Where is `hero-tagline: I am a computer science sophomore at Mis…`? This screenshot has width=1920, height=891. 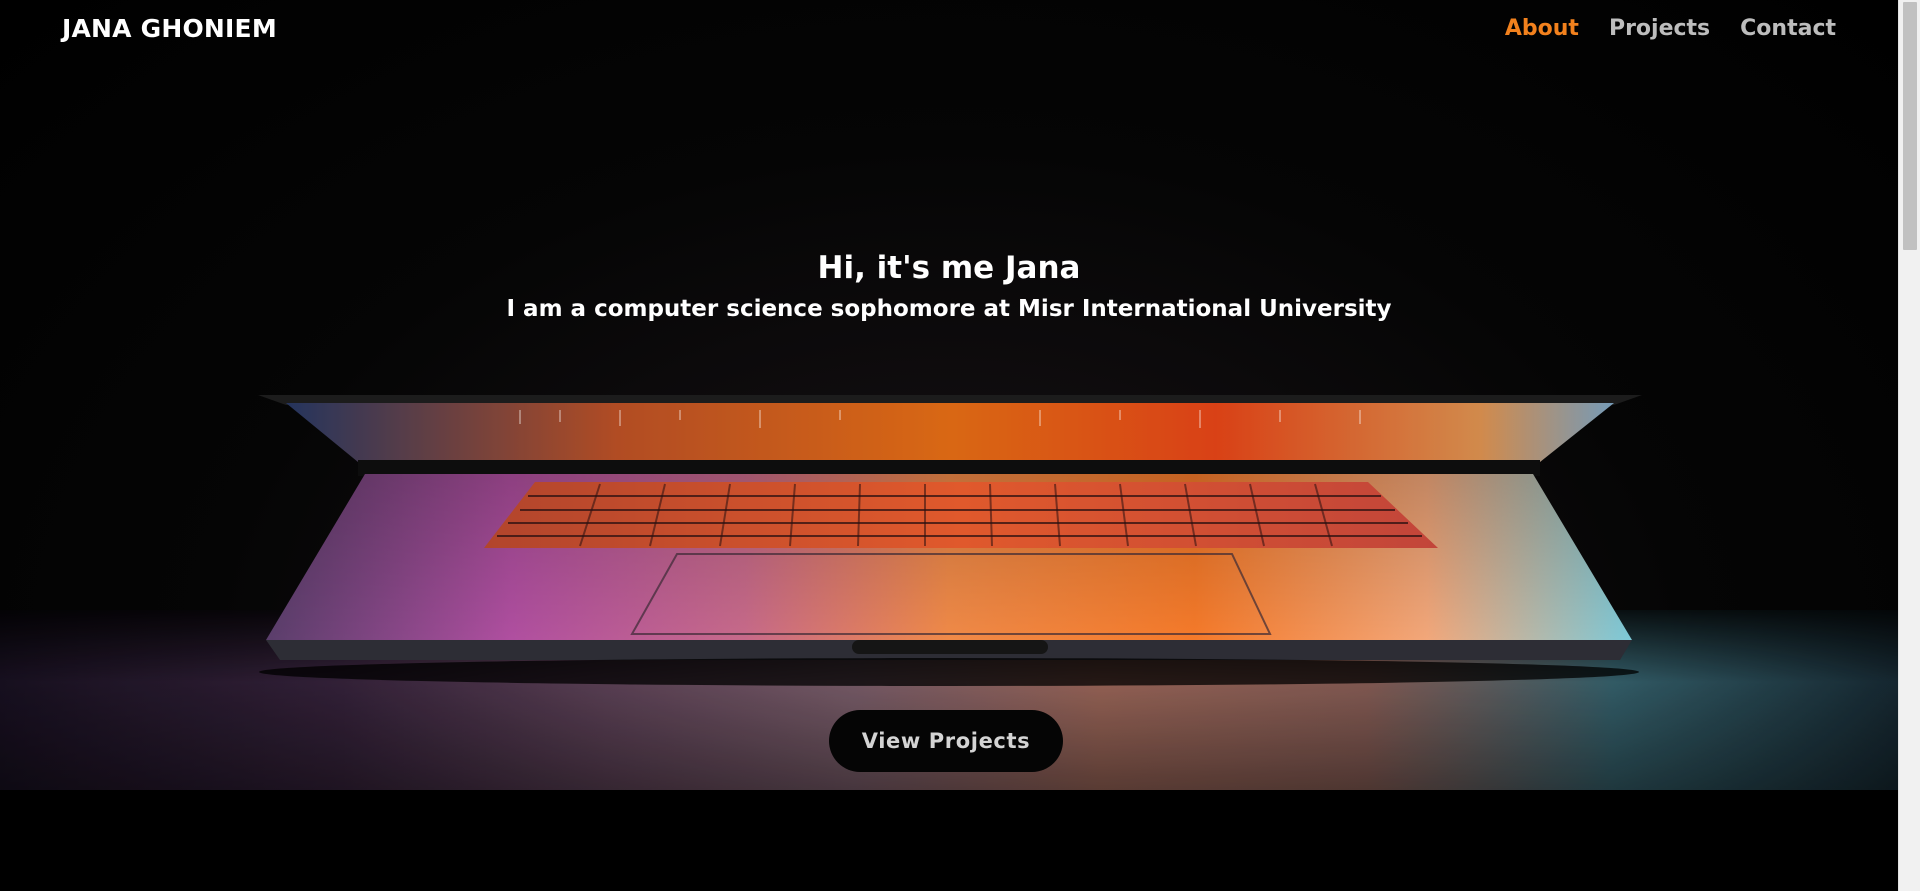
hero-tagline: I am a computer science sophomore at Mis… is located at coordinates (949, 309).